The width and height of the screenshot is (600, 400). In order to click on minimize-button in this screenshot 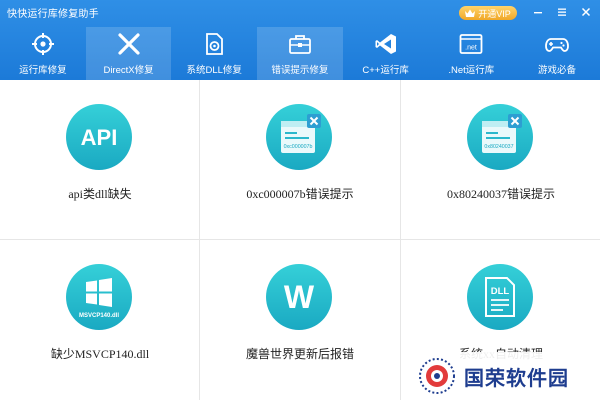, I will do `click(538, 12)`.